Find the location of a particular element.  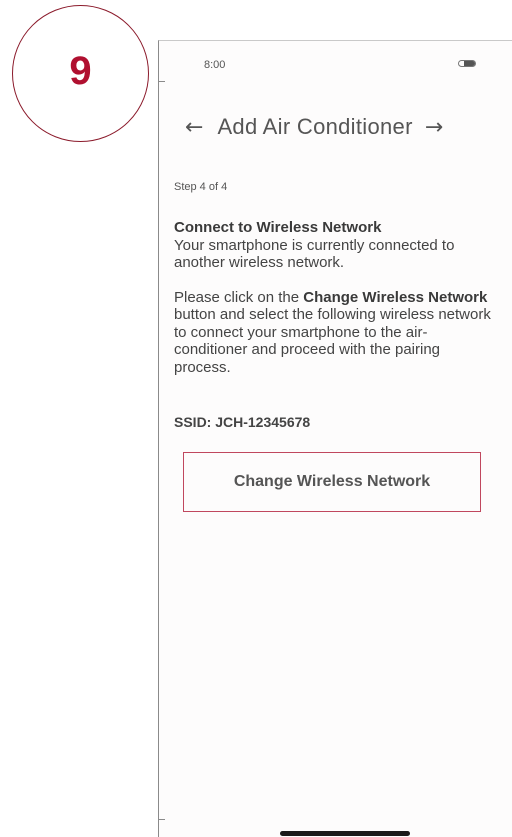

change-wireless-network-button: Change Wireless Network is located at coordinates (332, 482).